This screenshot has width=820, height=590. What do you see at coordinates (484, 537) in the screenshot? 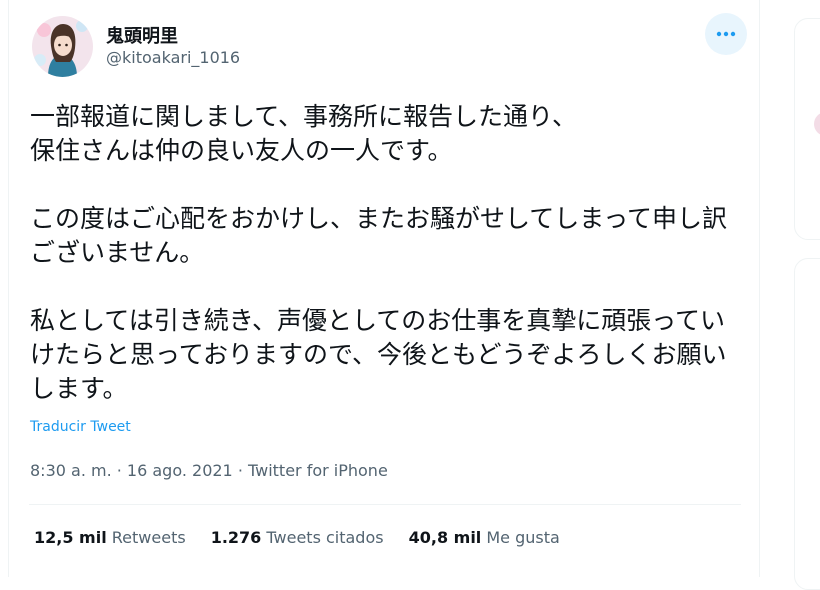
I see `likes-stat: 40,8 mil Me gusta` at bounding box center [484, 537].